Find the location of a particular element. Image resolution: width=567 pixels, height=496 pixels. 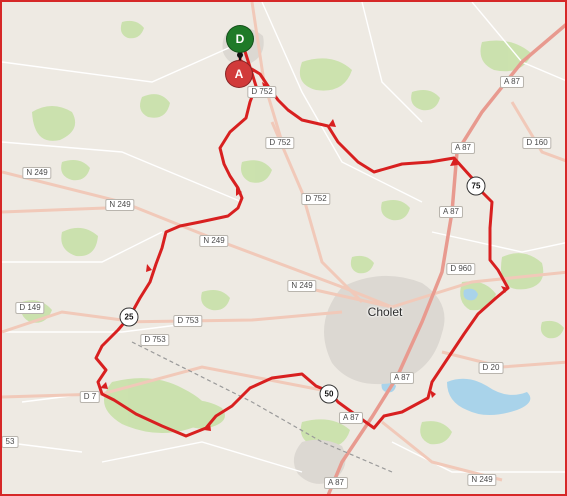

start-marker: D is located at coordinates (240, 39).